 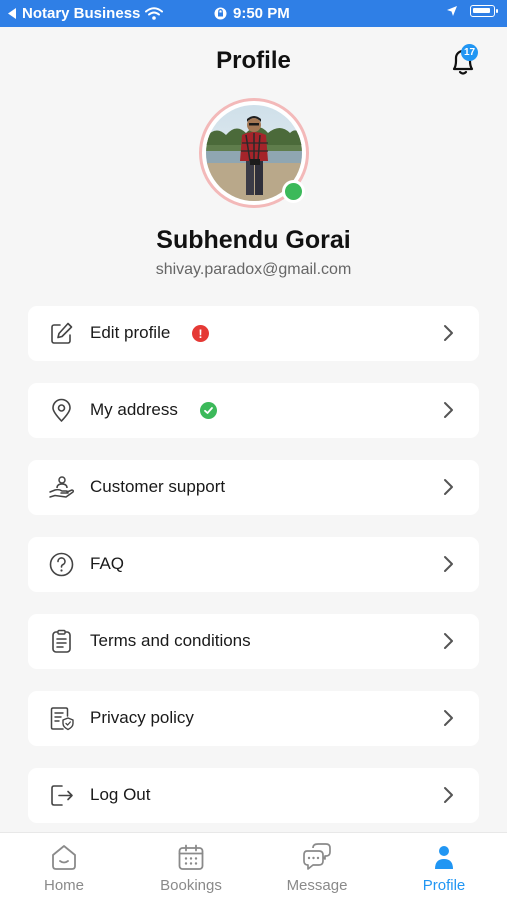 What do you see at coordinates (444, 857) in the screenshot?
I see `user-icon` at bounding box center [444, 857].